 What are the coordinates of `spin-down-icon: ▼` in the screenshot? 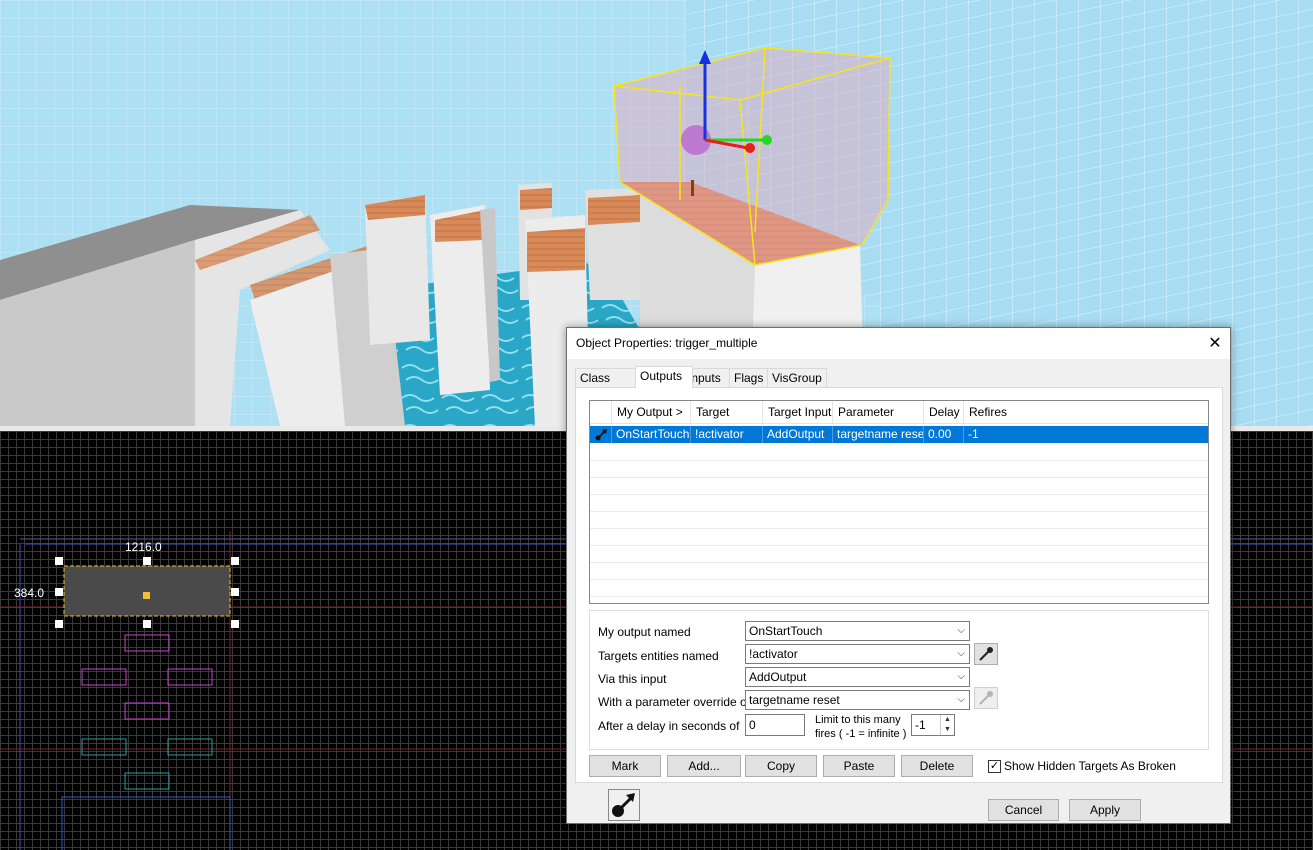 It's located at (947, 730).